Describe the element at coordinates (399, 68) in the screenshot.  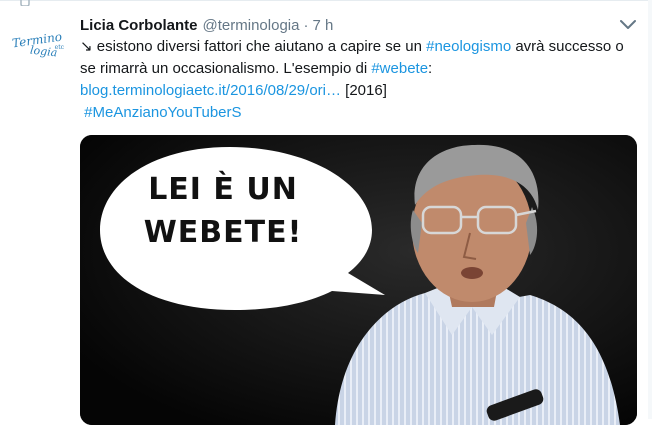
I see `hashtag-webete: #webete` at that location.